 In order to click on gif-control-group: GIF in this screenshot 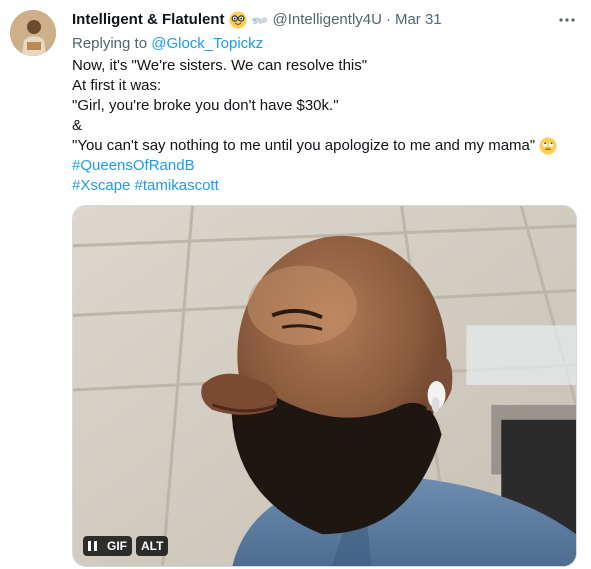, I will do `click(107, 546)`.